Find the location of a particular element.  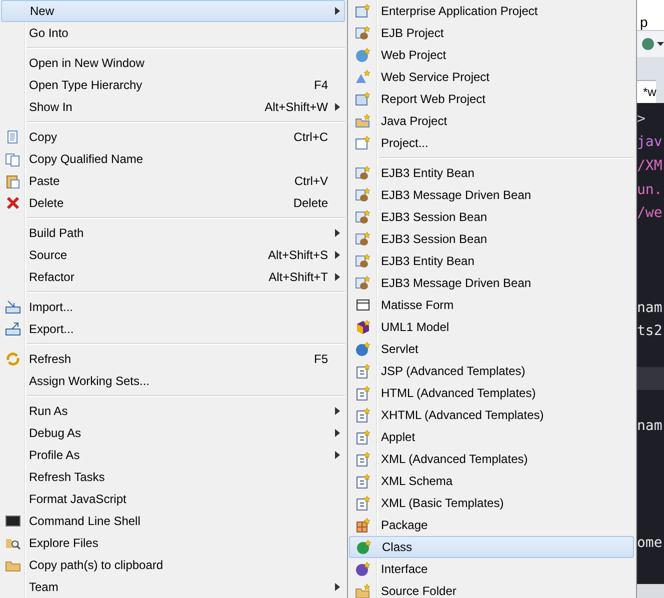

folder-icon is located at coordinates (363, 121).